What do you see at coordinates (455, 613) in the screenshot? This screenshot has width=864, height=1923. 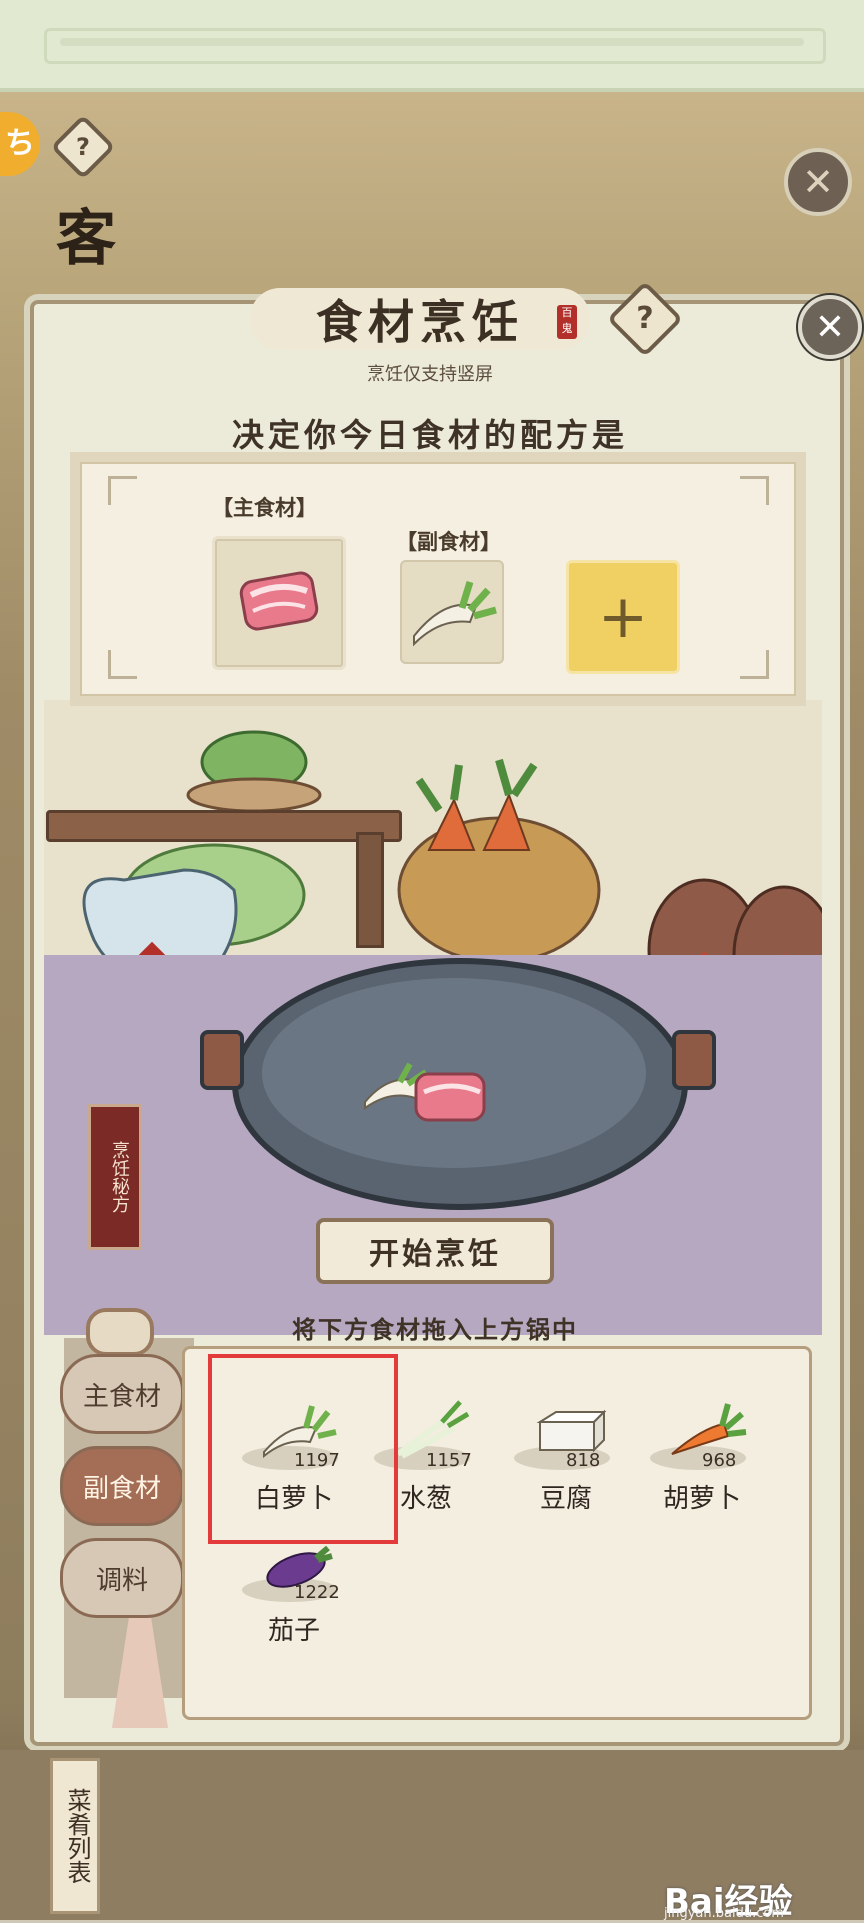 I see `white-radish-icon` at bounding box center [455, 613].